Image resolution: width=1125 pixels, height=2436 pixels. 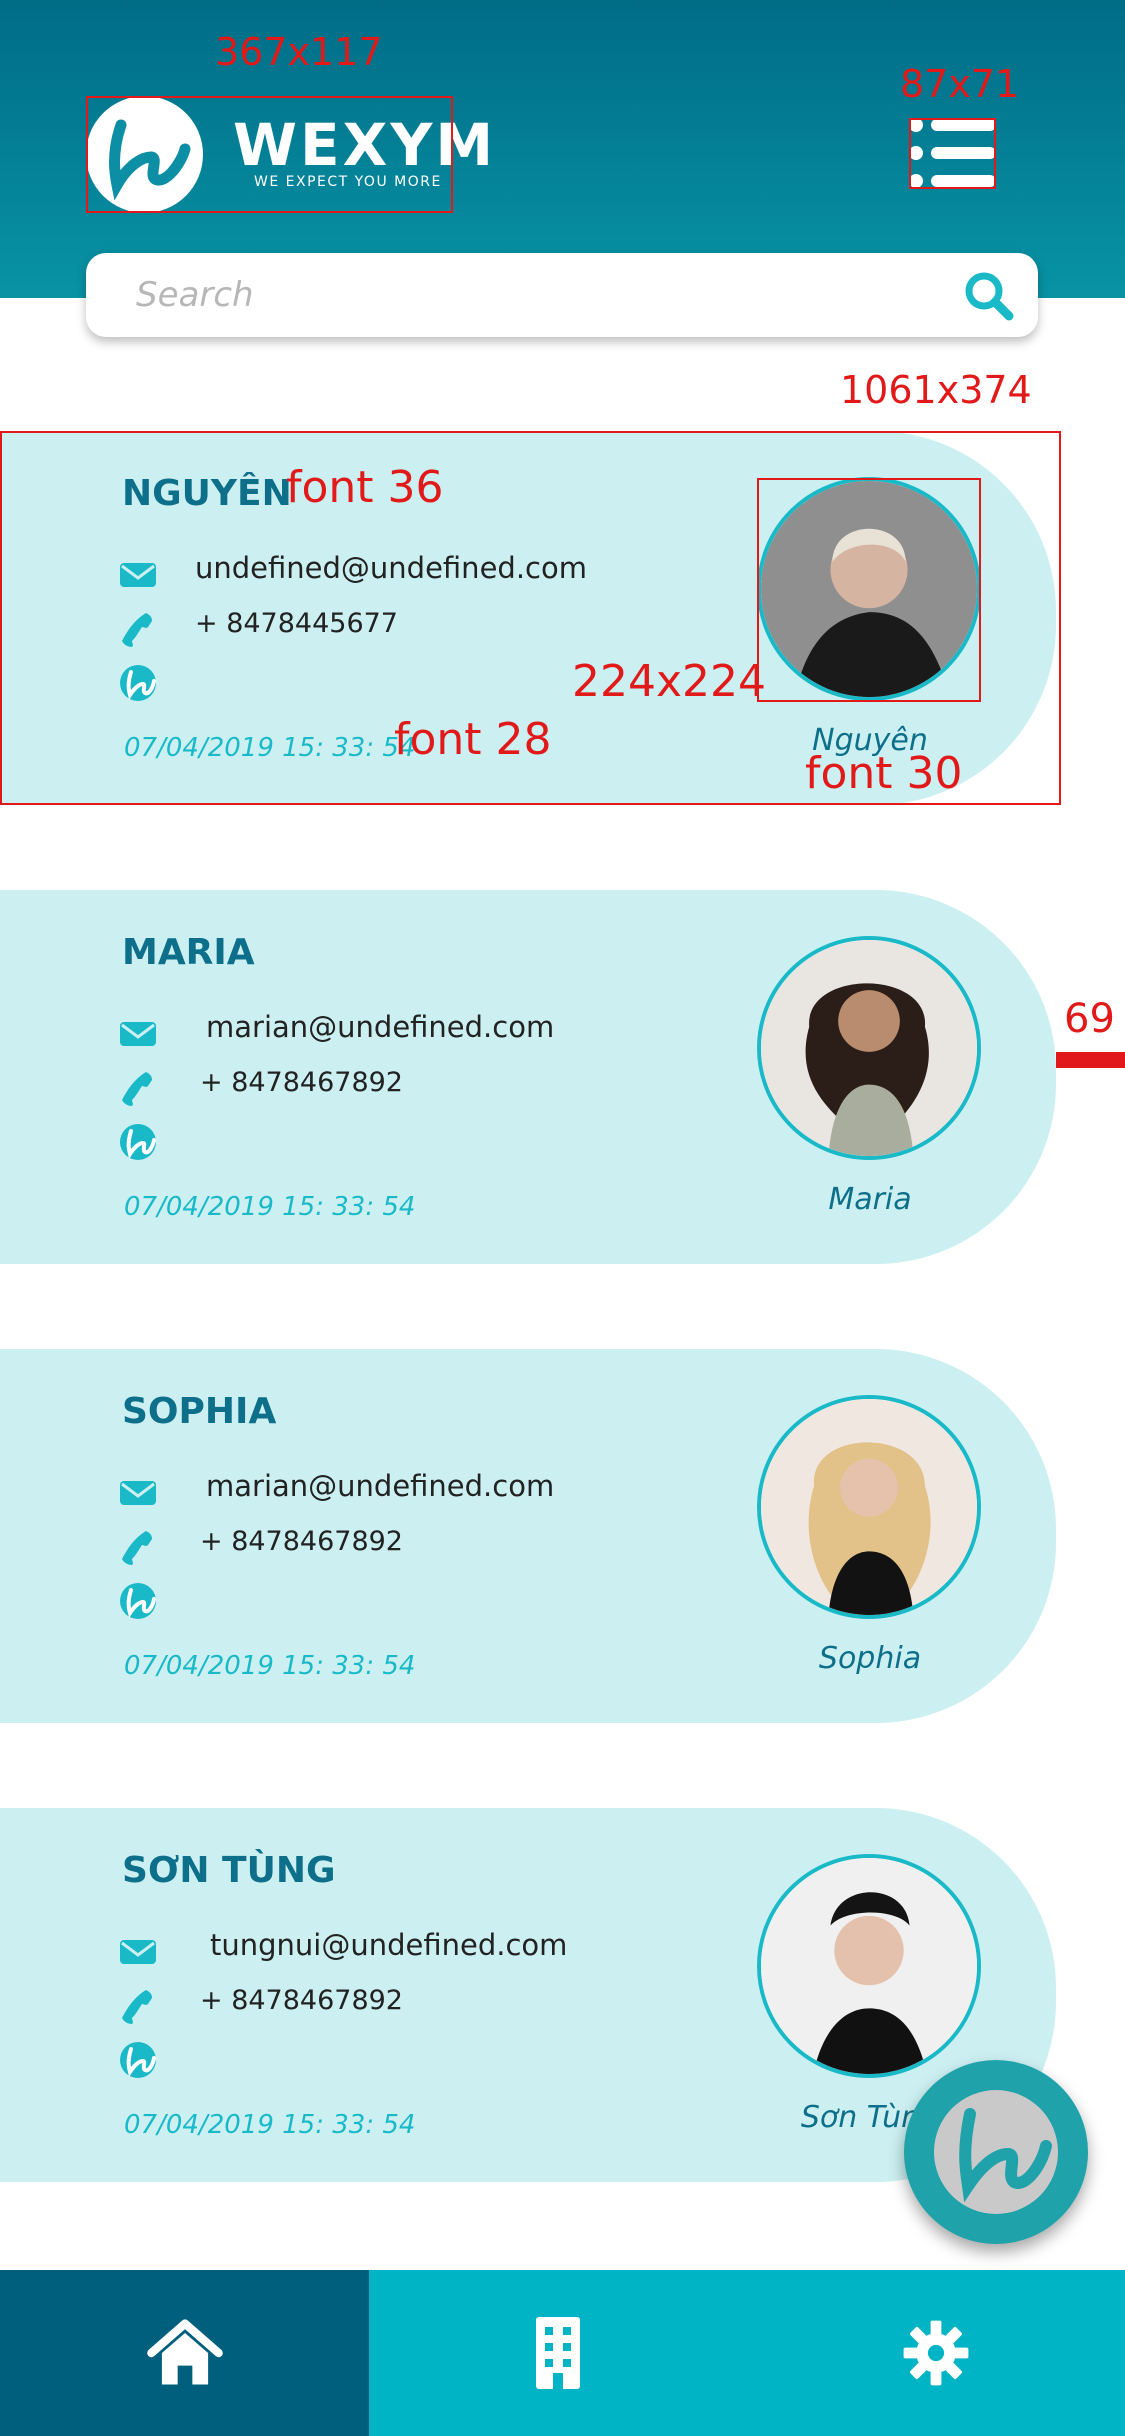 I want to click on annotation-spacing: 69, so click(x=1089, y=1019).